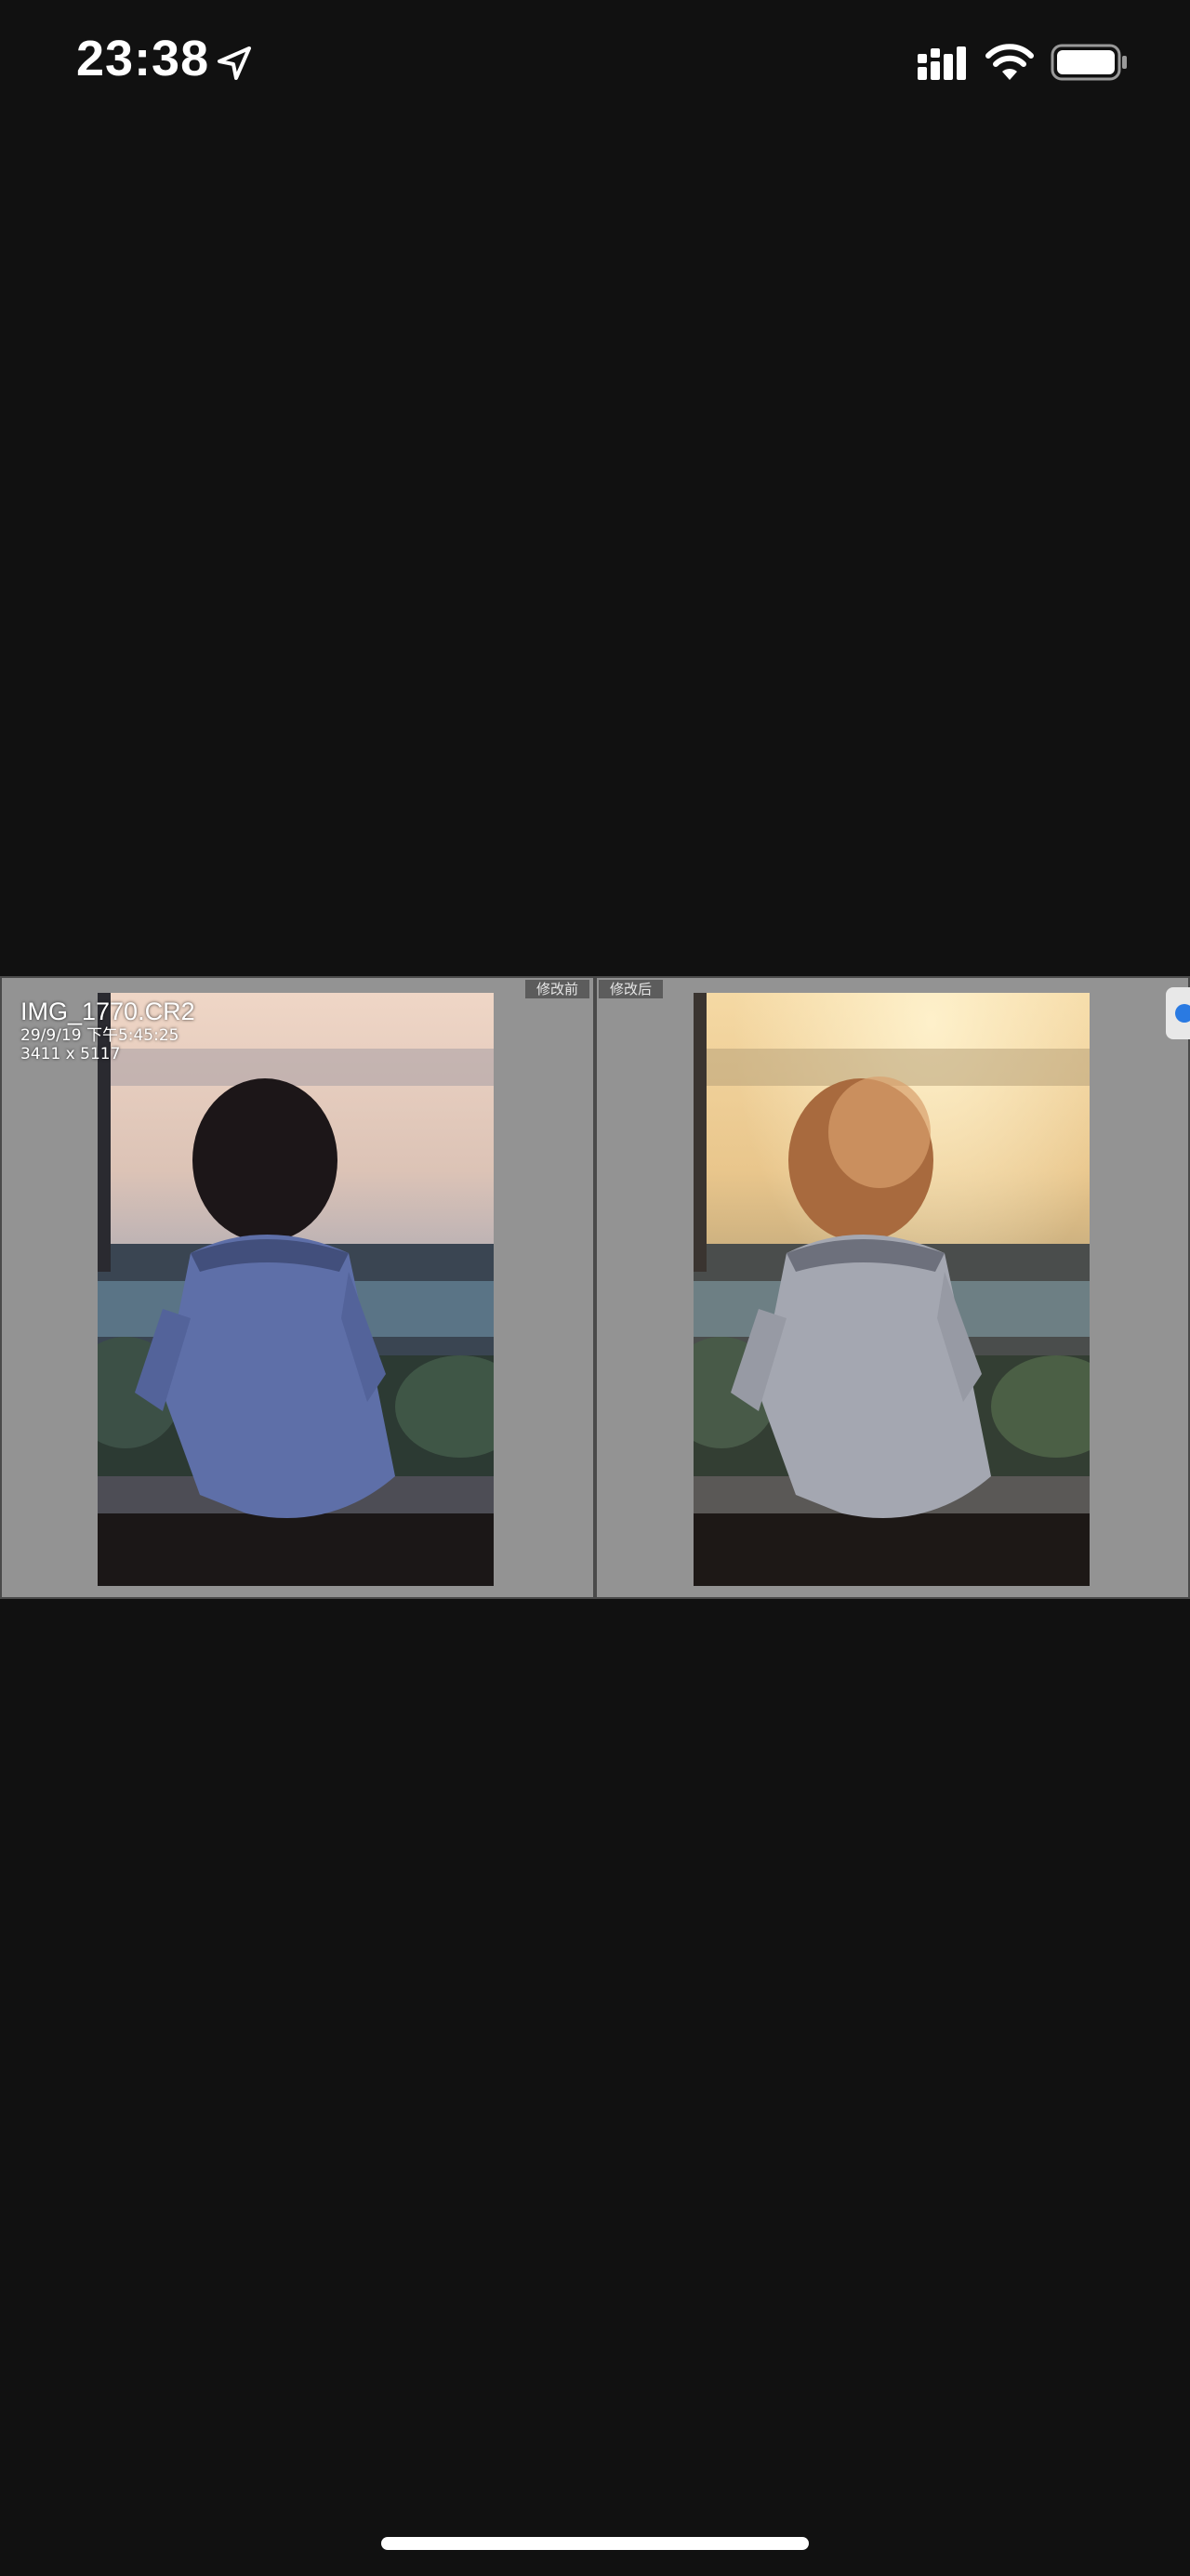  Describe the element at coordinates (942, 63) in the screenshot. I see `cellular-signal-icon` at that location.